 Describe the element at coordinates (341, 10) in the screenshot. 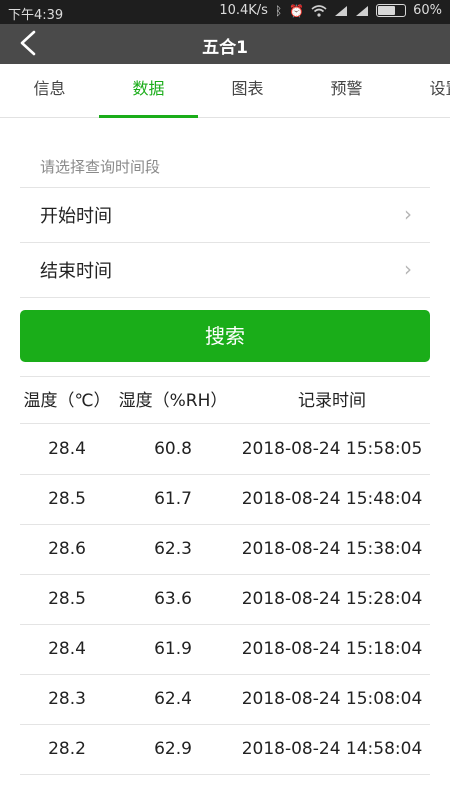

I see `signal-icon` at that location.